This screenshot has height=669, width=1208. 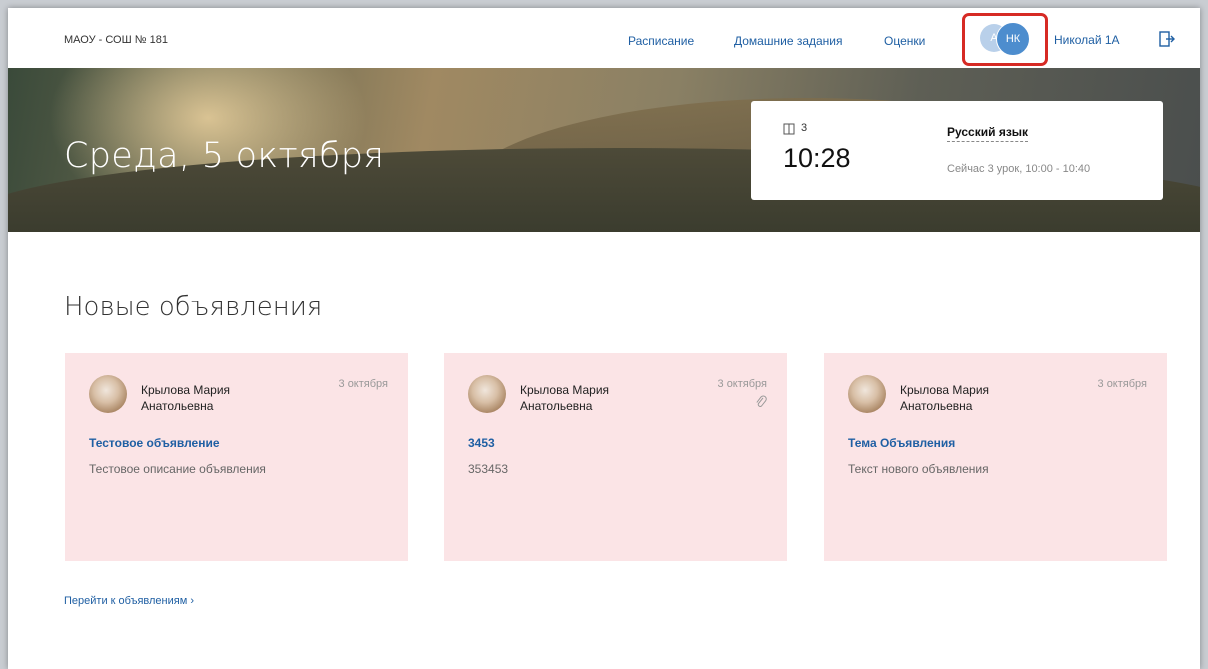 I want to click on announcement-description: 353453, so click(x=488, y=469).